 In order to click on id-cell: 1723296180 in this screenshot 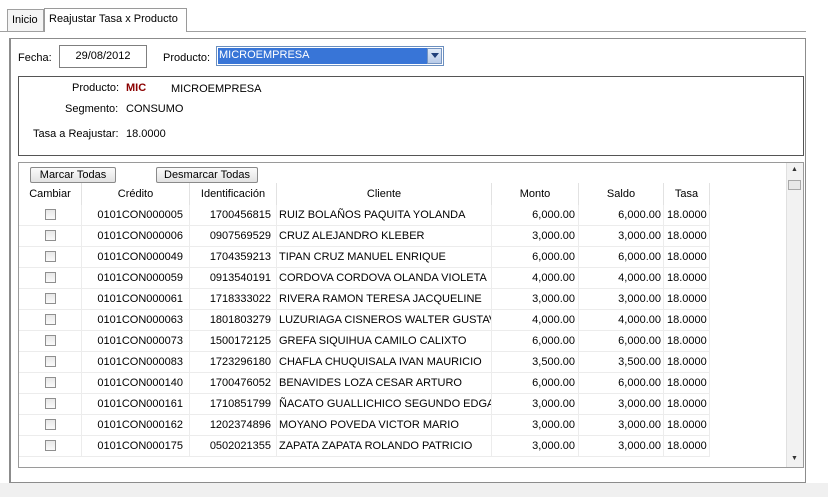, I will do `click(233, 362)`.